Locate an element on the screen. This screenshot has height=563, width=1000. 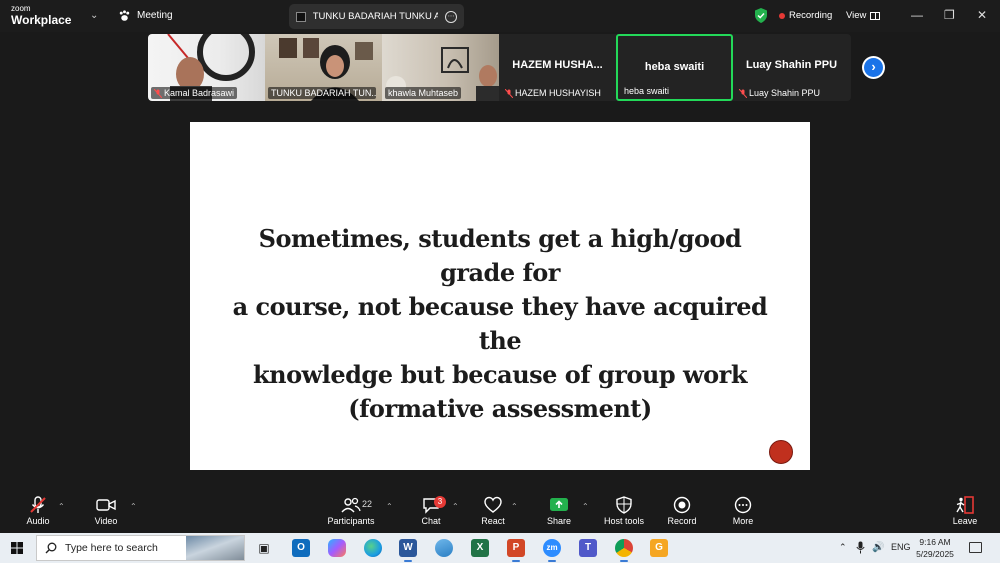
audio-button: Audio is located at coordinates (38, 511).